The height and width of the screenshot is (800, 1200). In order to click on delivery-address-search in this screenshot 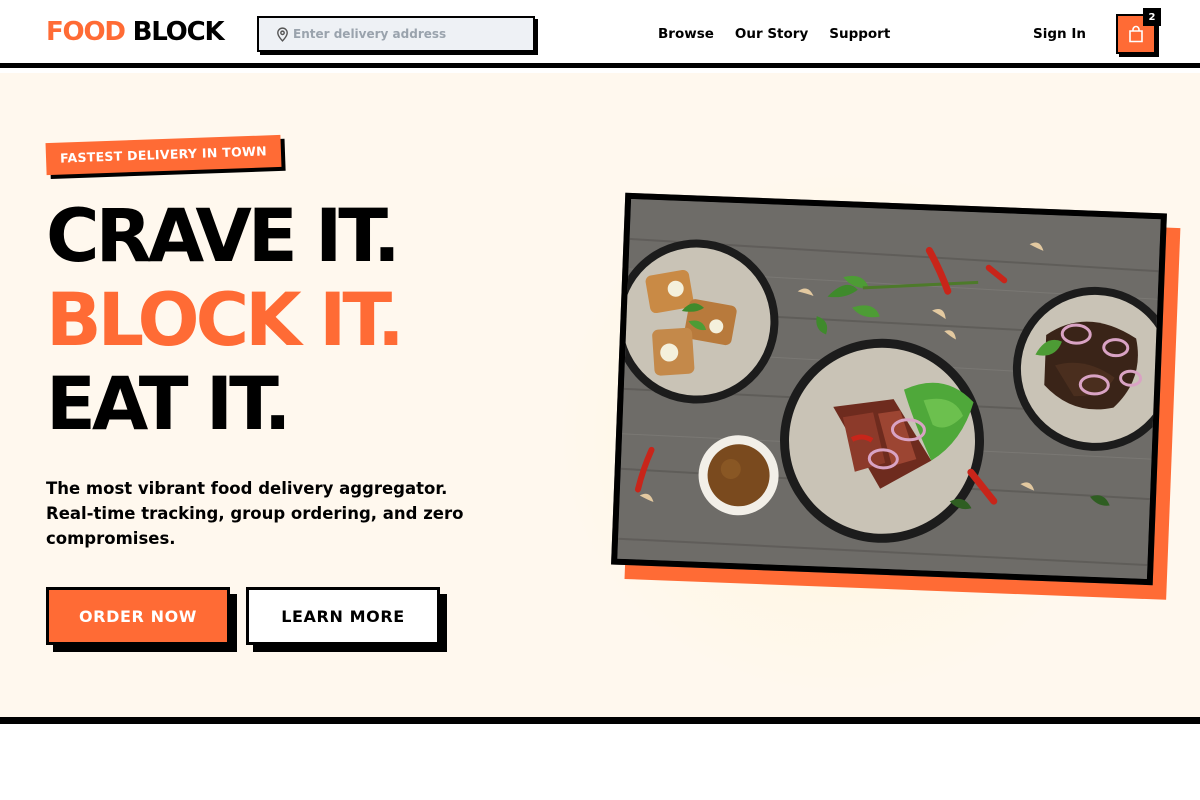, I will do `click(396, 34)`.